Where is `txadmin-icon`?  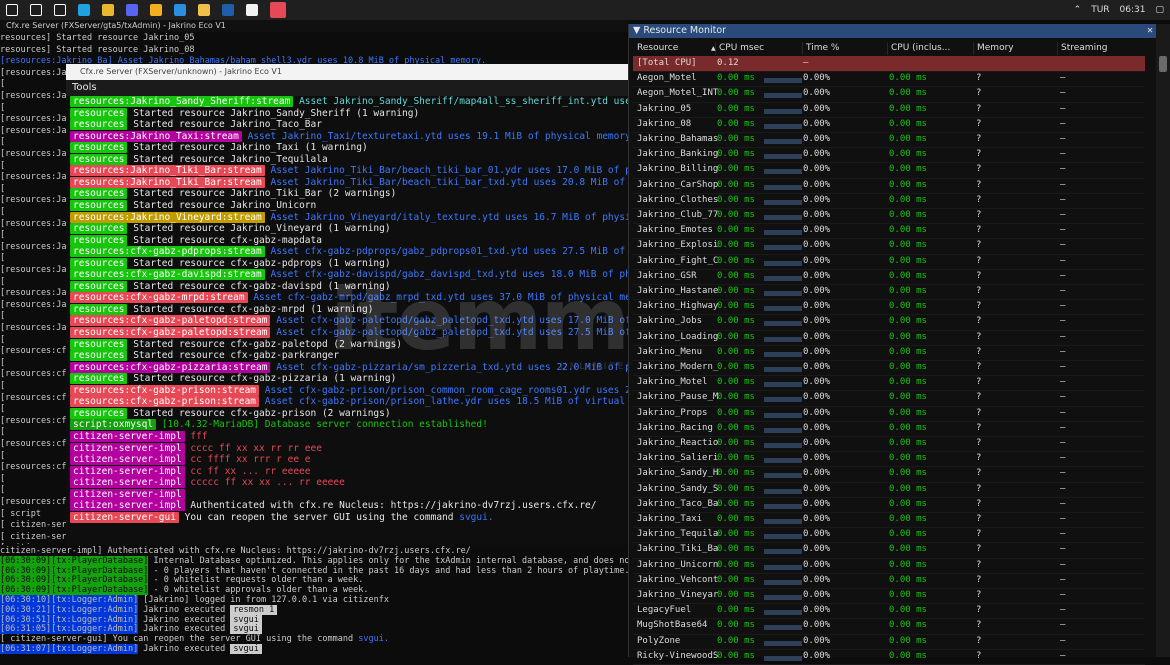
txadmin-icon is located at coordinates (278, 10).